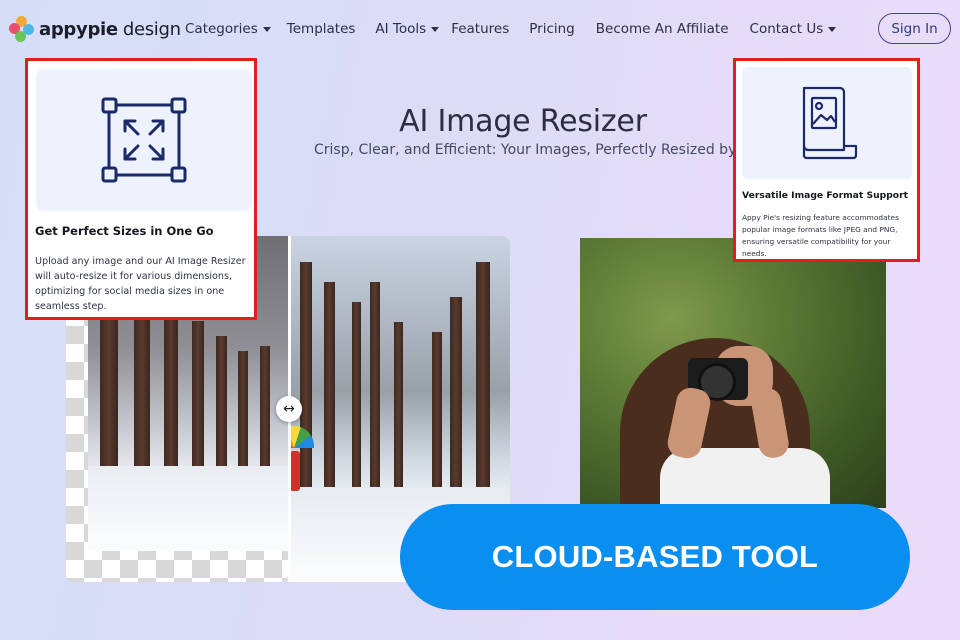  I want to click on banner-label: CLOUD-BASED TOOL, so click(655, 556).